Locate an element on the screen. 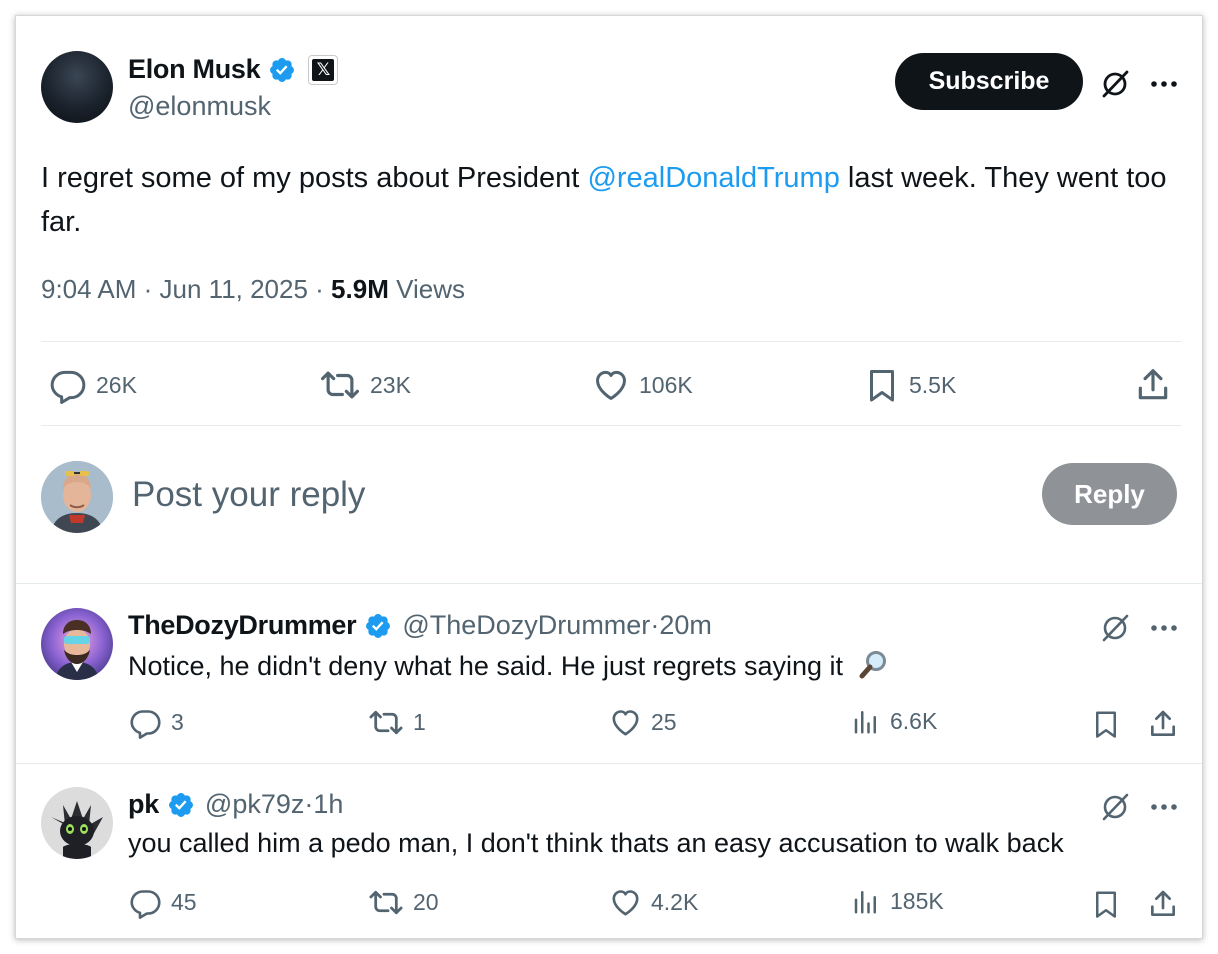 Image resolution: width=1218 pixels, height=954 pixels. reply-count: 3 is located at coordinates (177, 722).